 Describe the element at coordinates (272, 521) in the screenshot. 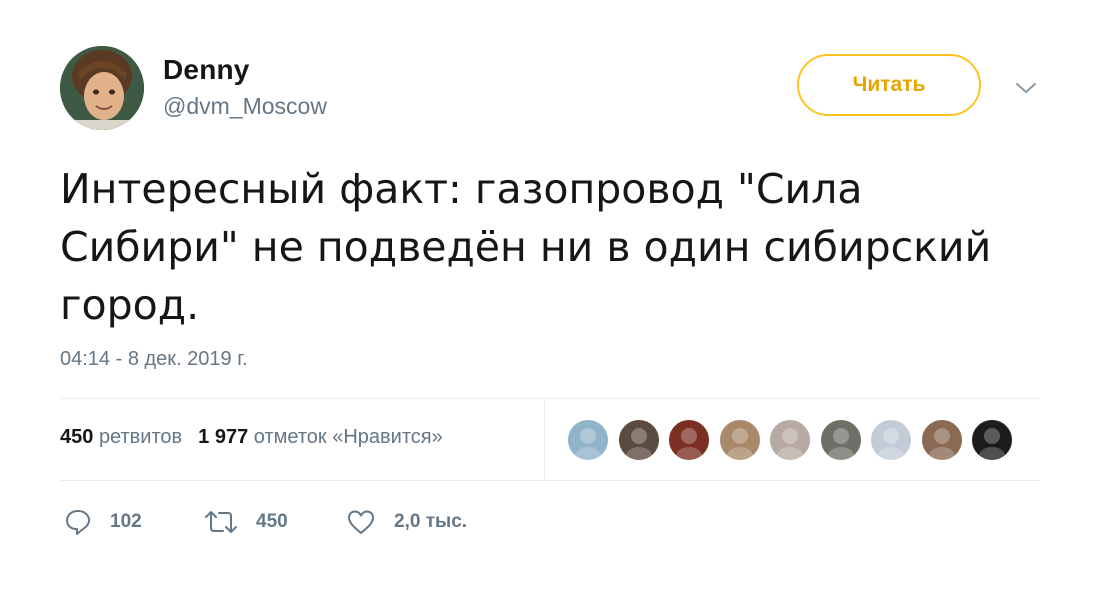

I see `retweet-count: 450` at that location.